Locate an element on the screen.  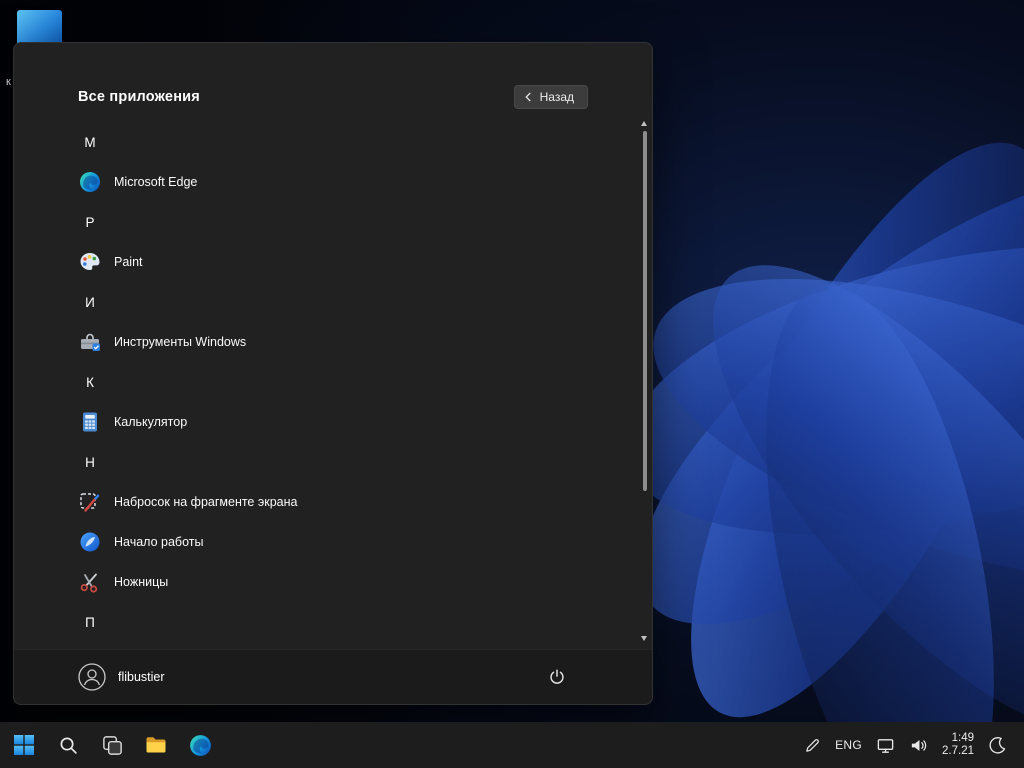
network-tray-button is located at coordinates (885, 745).